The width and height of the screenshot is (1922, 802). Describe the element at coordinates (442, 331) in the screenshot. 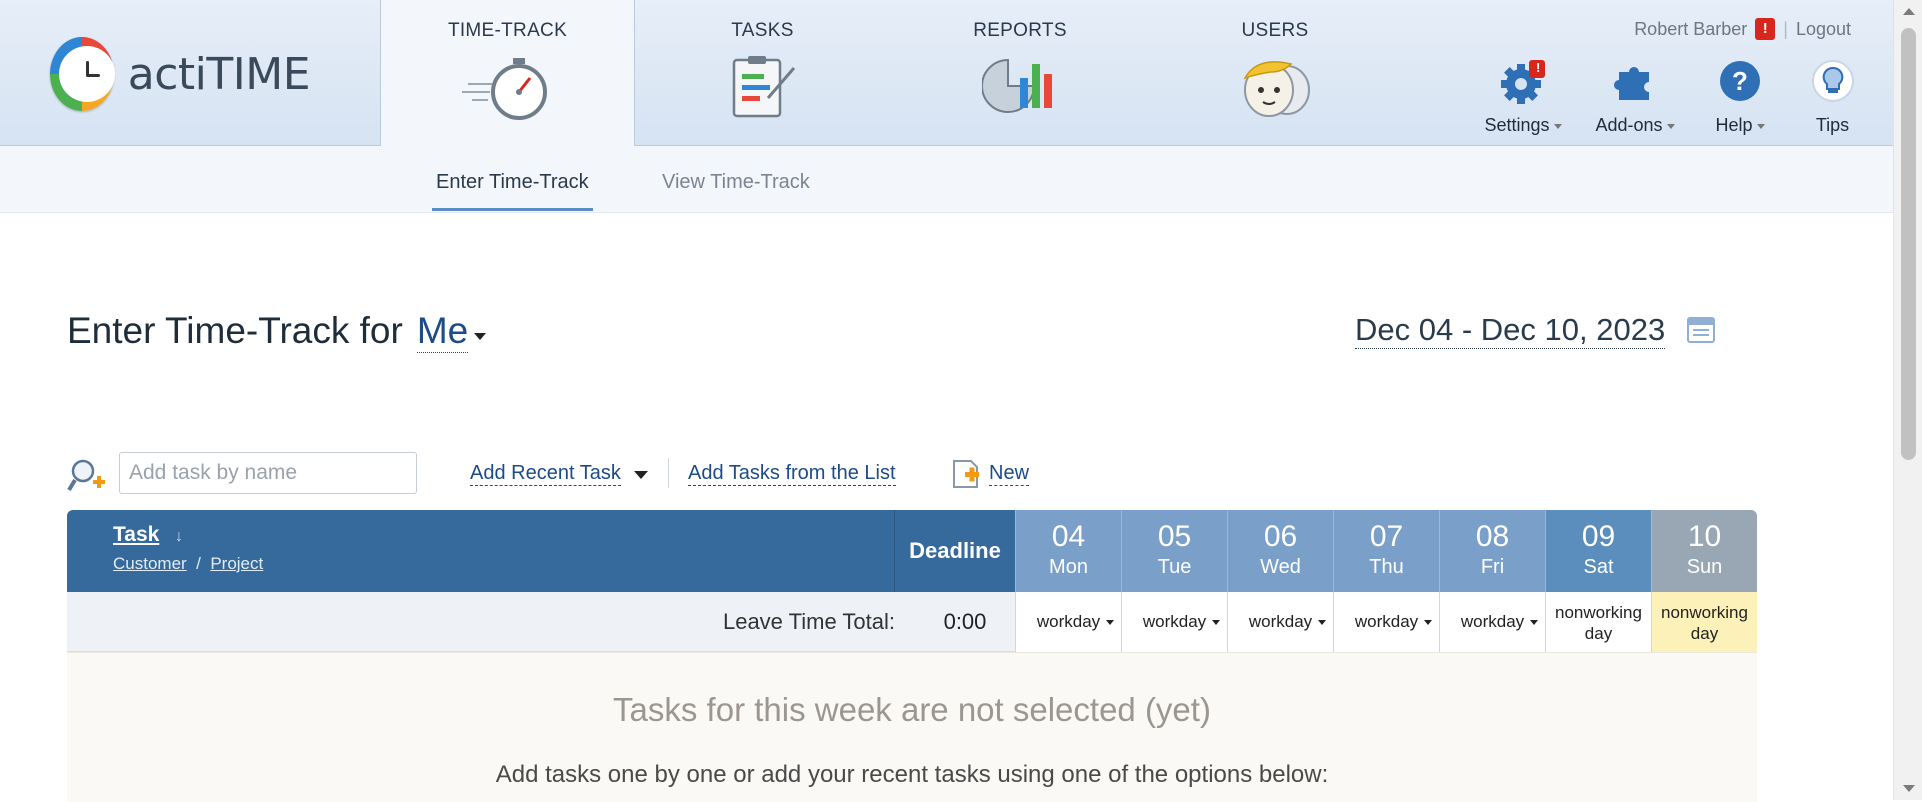

I see `user-selector-dropdown: Me` at that location.